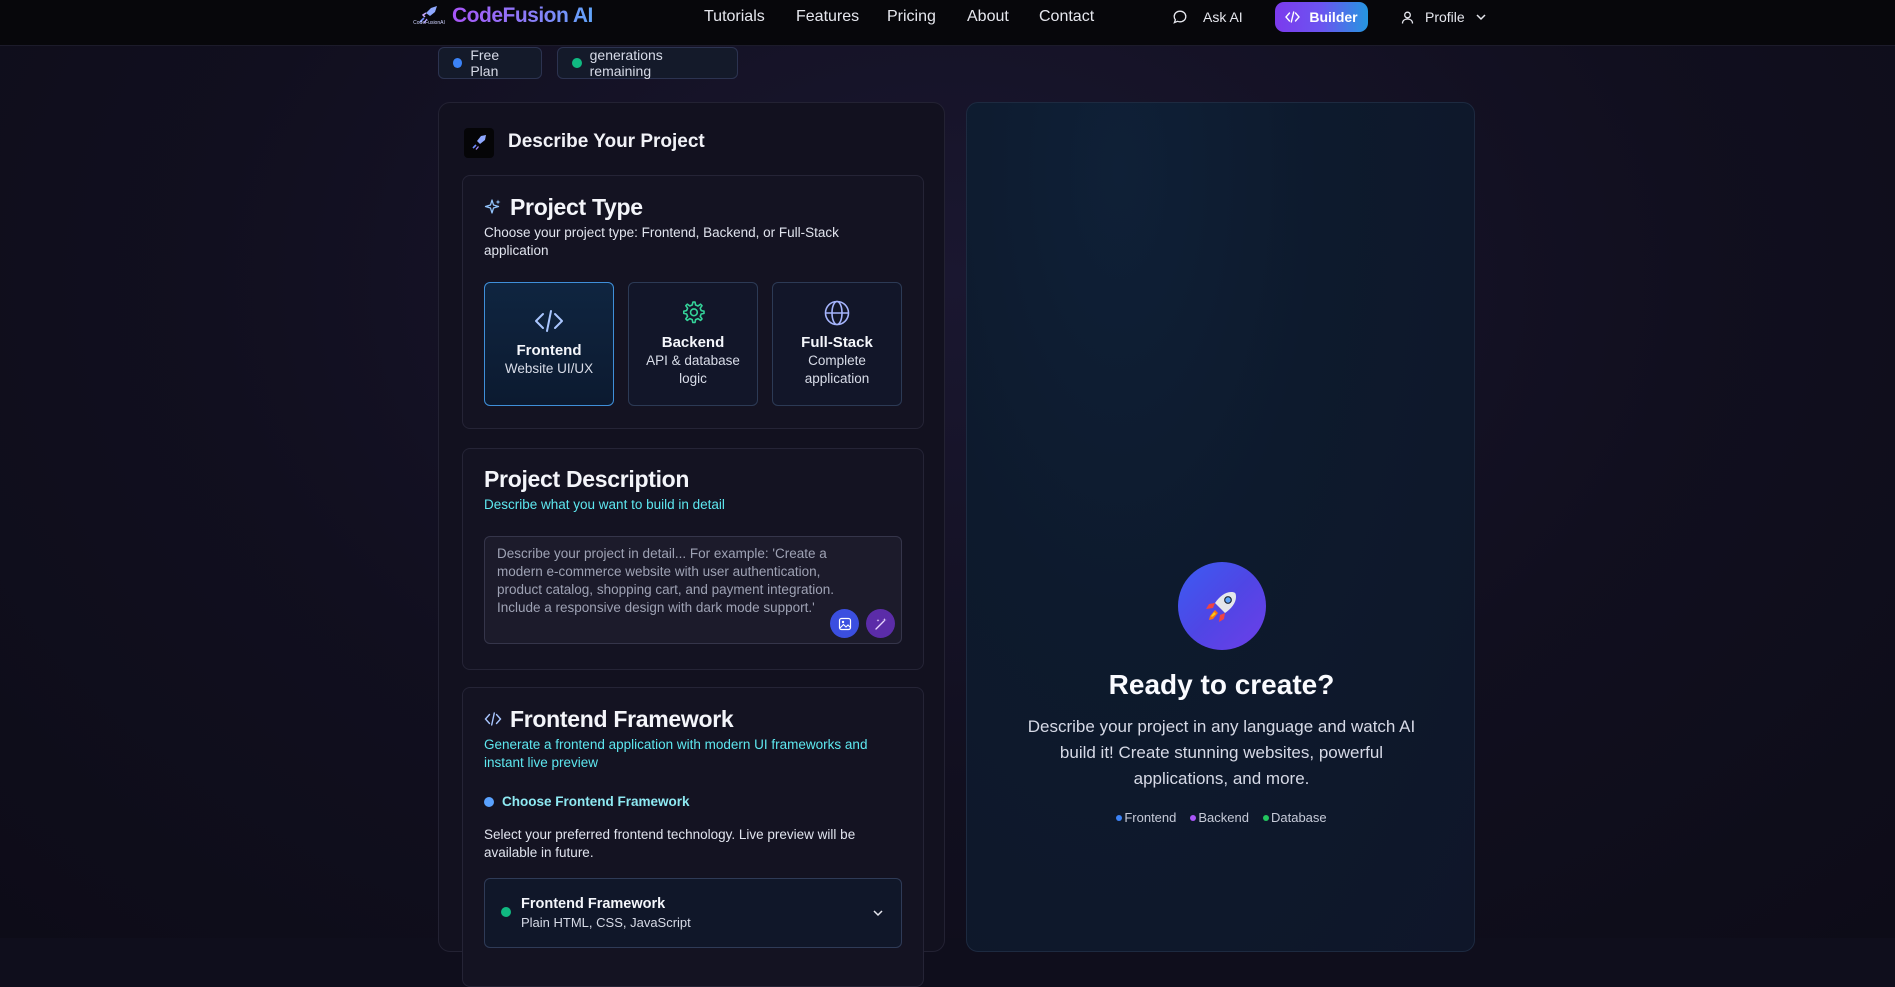  What do you see at coordinates (1221, 684) in the screenshot?
I see `ready-title: Ready to create?` at bounding box center [1221, 684].